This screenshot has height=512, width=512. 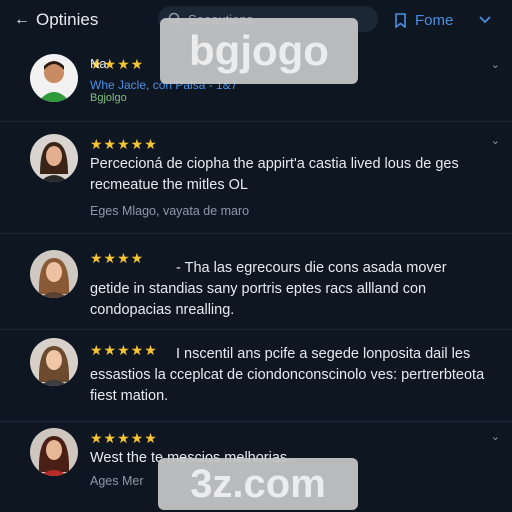 I want to click on back-button: ← Optinies, so click(x=56, y=20).